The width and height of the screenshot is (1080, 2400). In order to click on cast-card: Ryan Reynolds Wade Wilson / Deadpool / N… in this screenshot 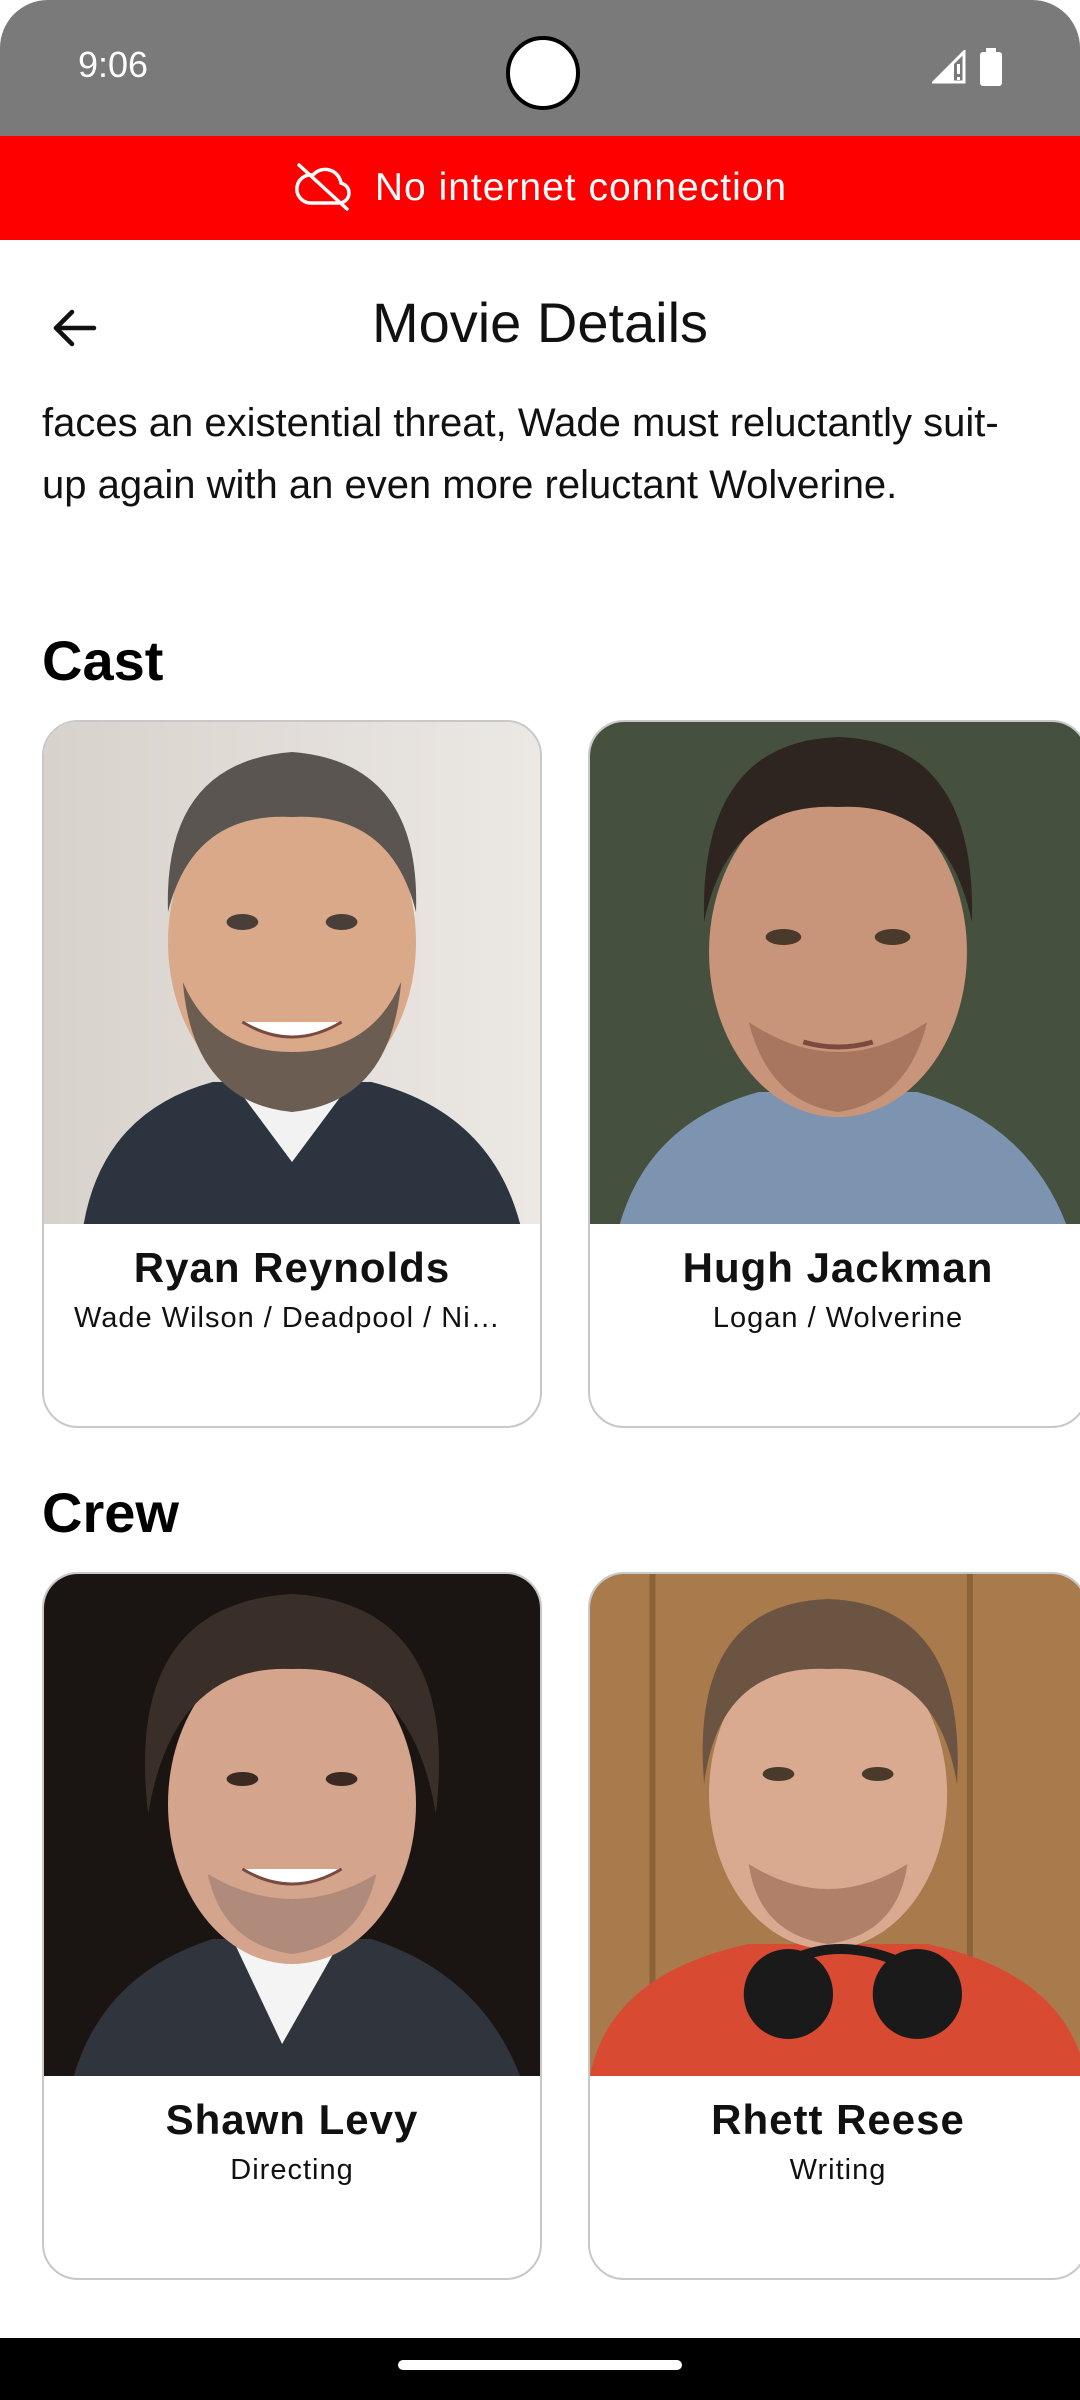, I will do `click(292, 1074)`.